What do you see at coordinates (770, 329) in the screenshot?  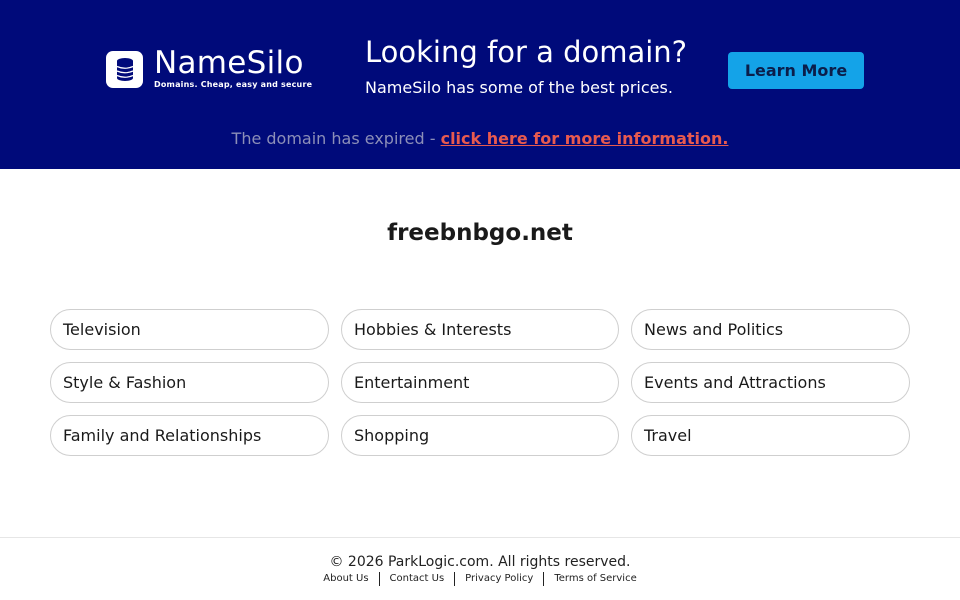 I see `category-link: News and Politics` at bounding box center [770, 329].